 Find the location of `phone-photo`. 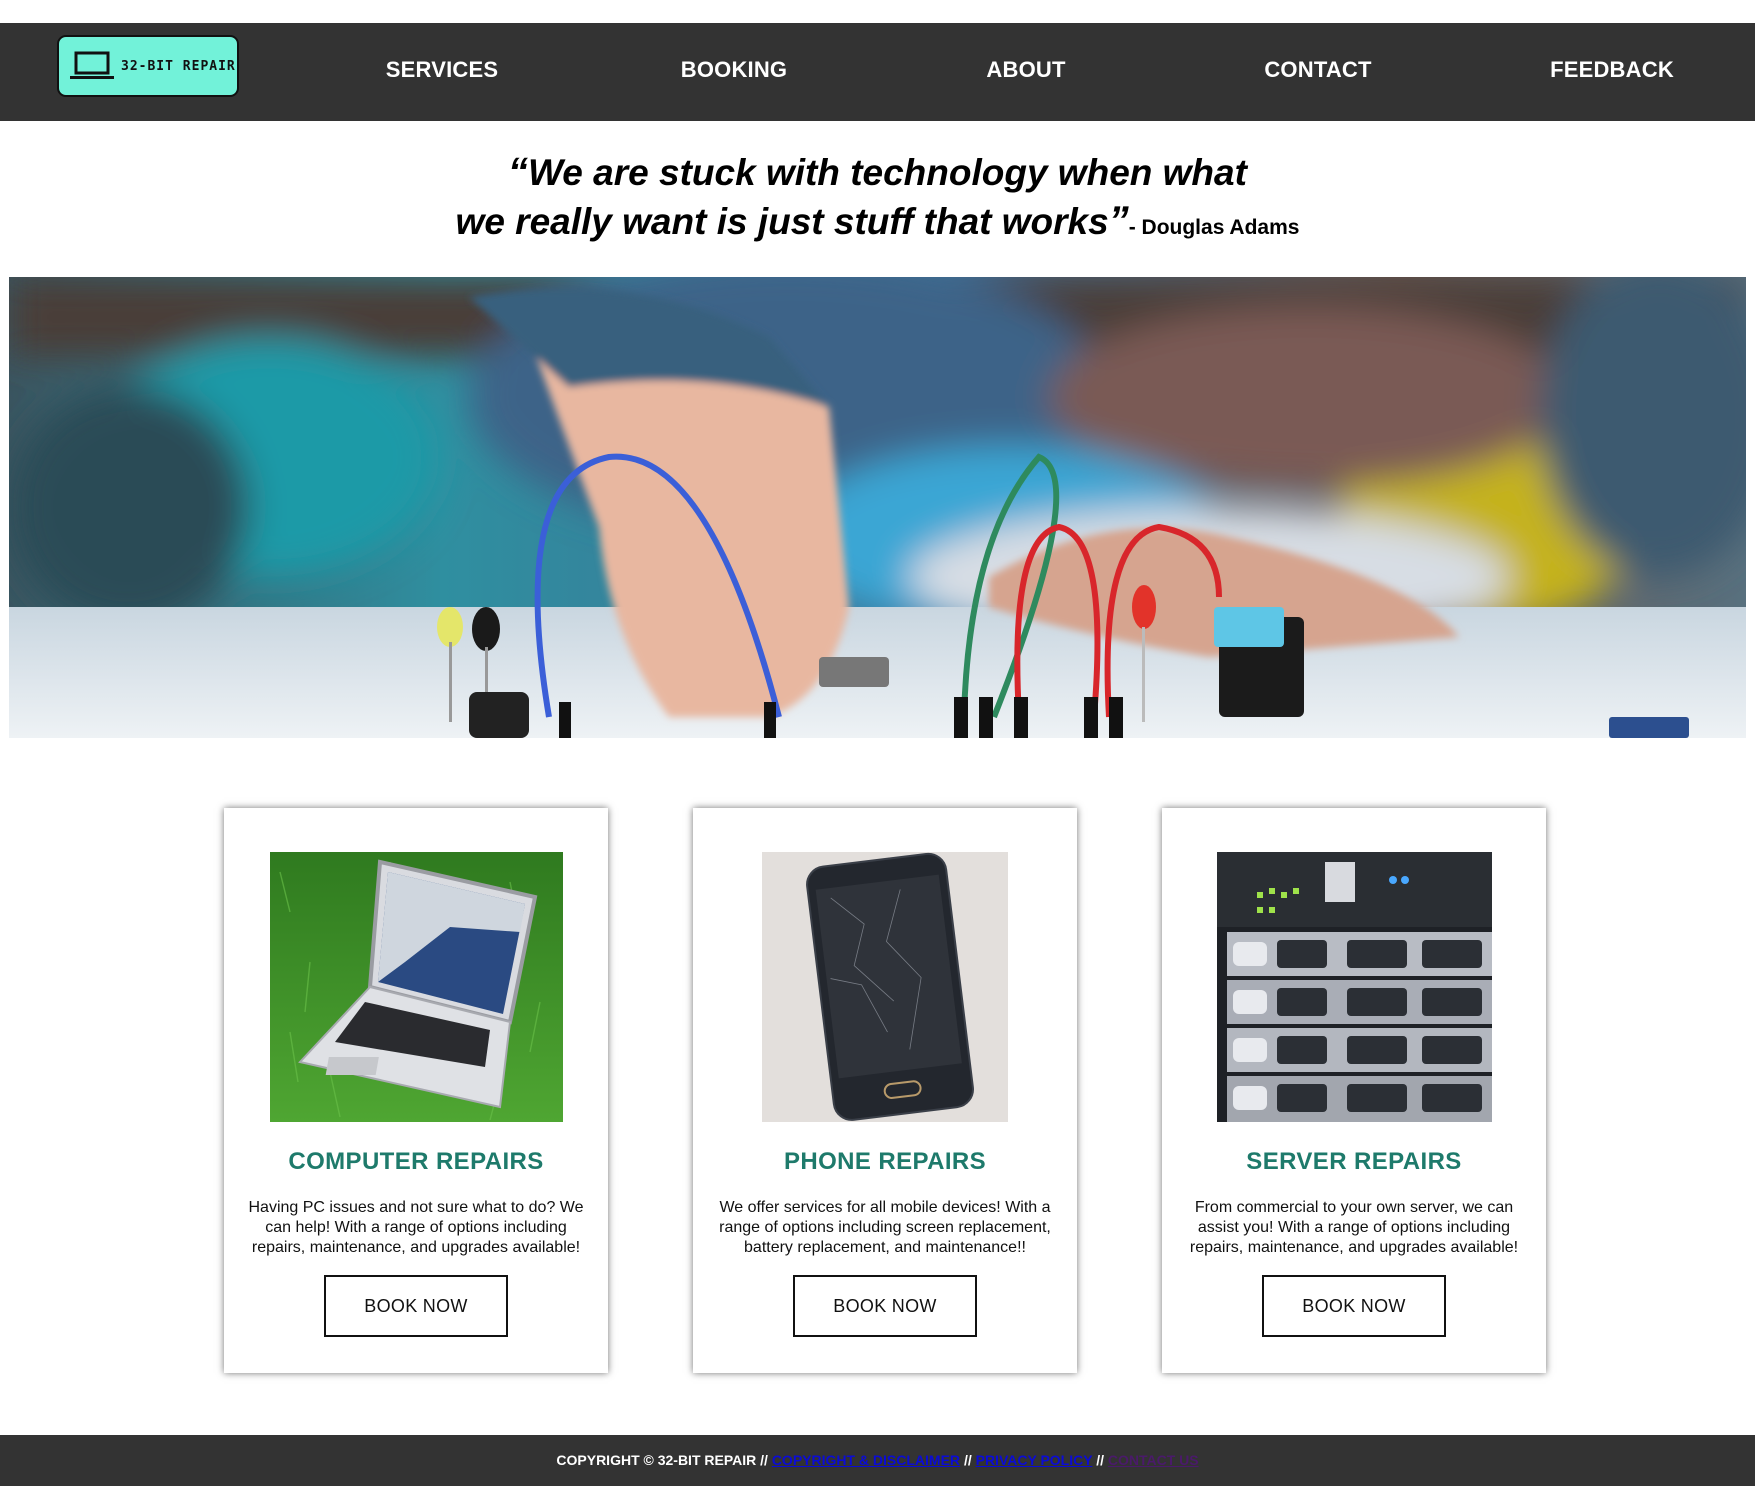

phone-photo is located at coordinates (885, 987).